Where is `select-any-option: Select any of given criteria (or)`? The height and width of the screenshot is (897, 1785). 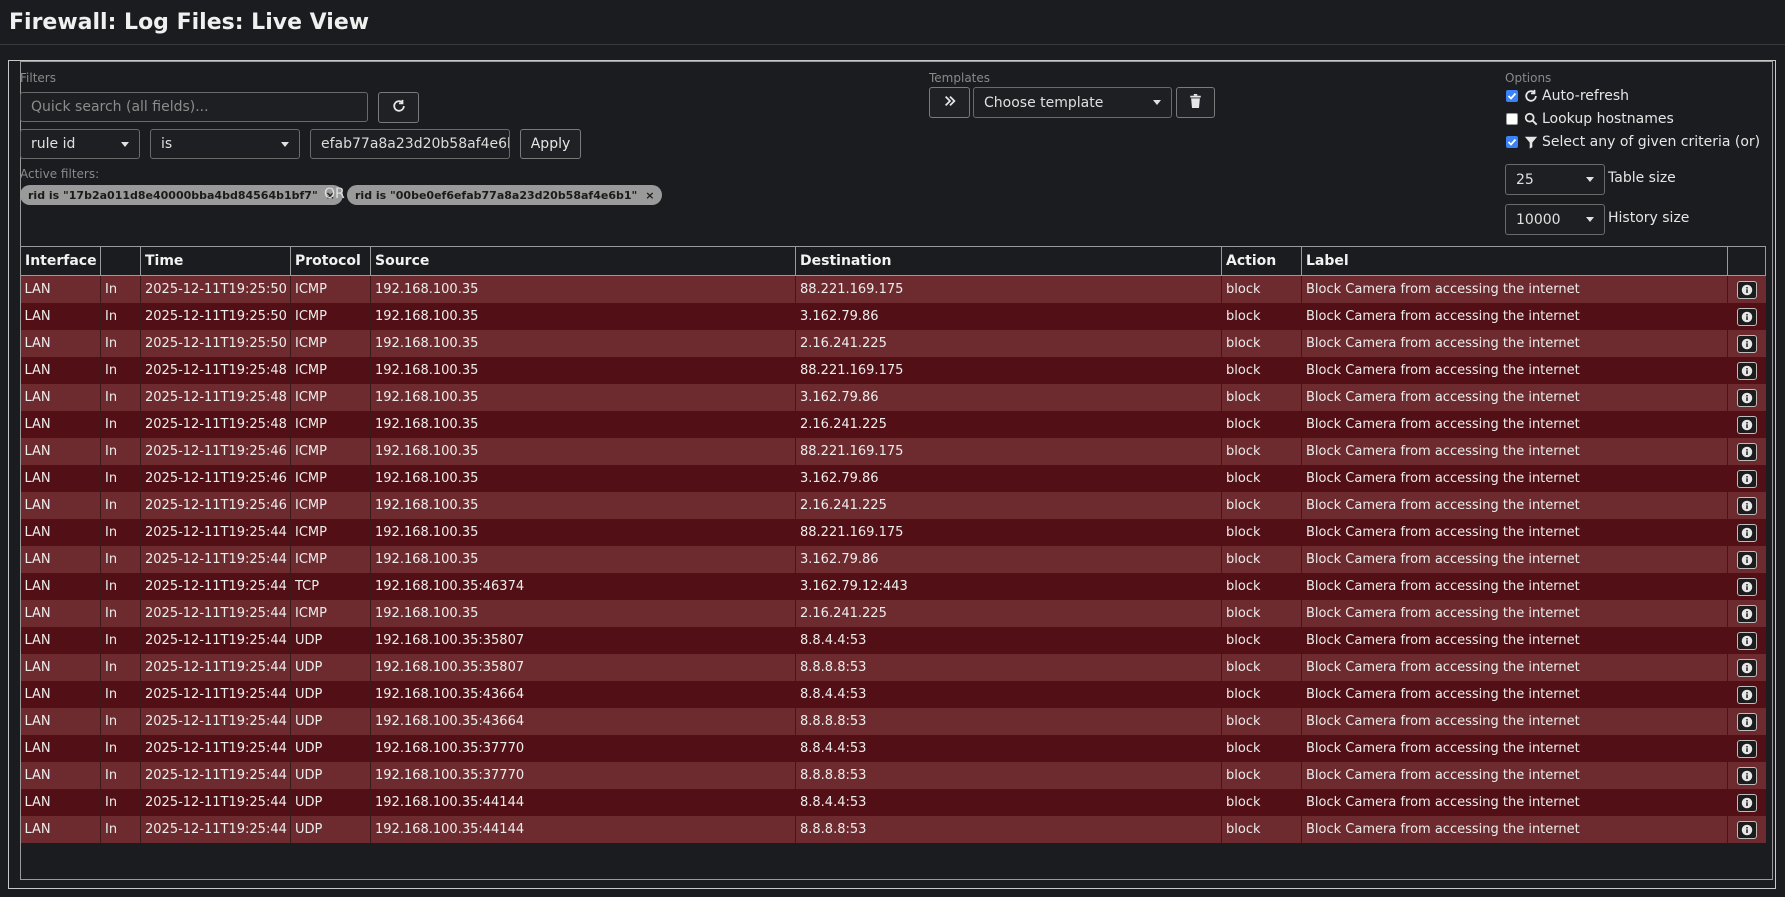
select-any-option: Select any of given criteria (or) is located at coordinates (1633, 142).